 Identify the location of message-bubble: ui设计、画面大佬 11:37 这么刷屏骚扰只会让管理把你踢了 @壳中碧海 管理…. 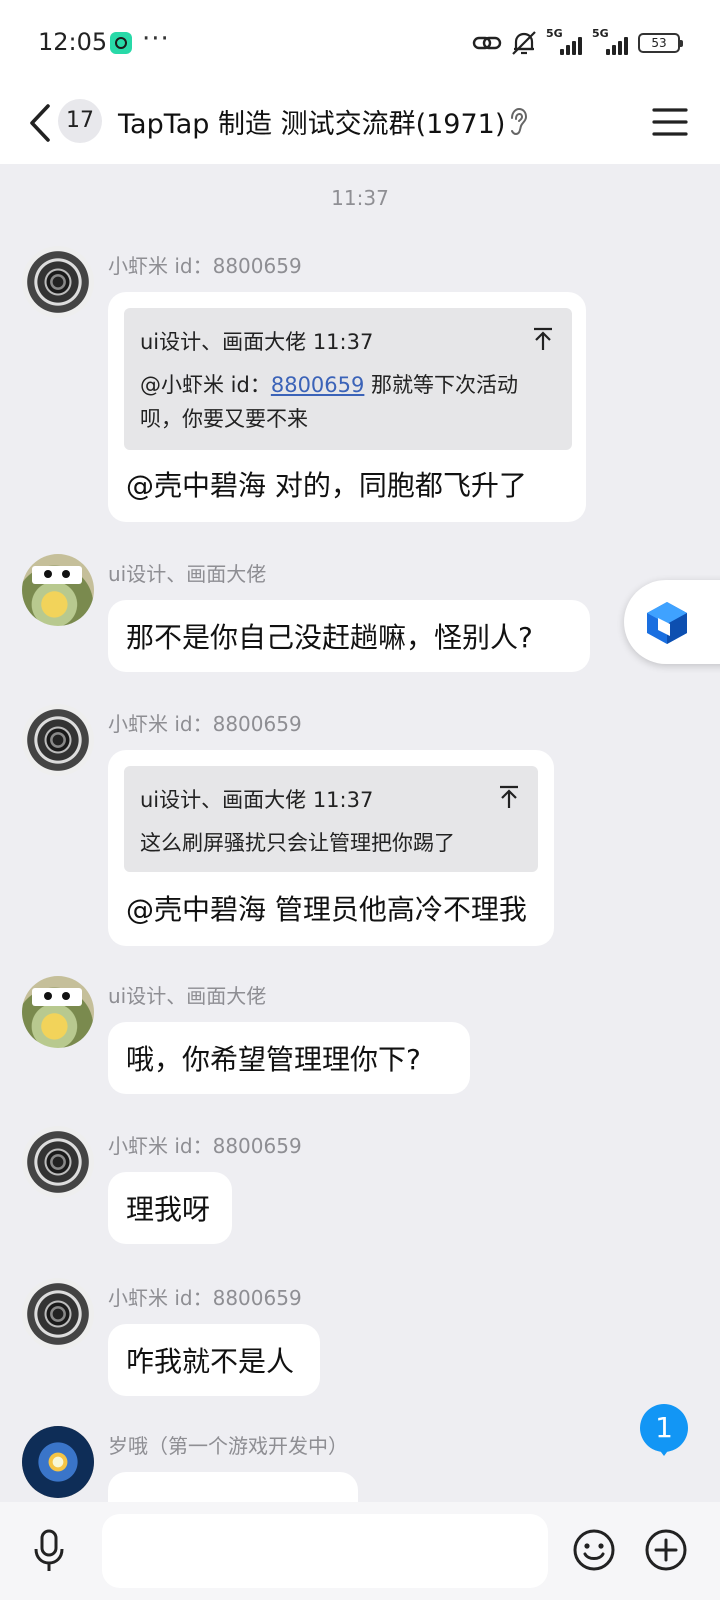
(331, 848).